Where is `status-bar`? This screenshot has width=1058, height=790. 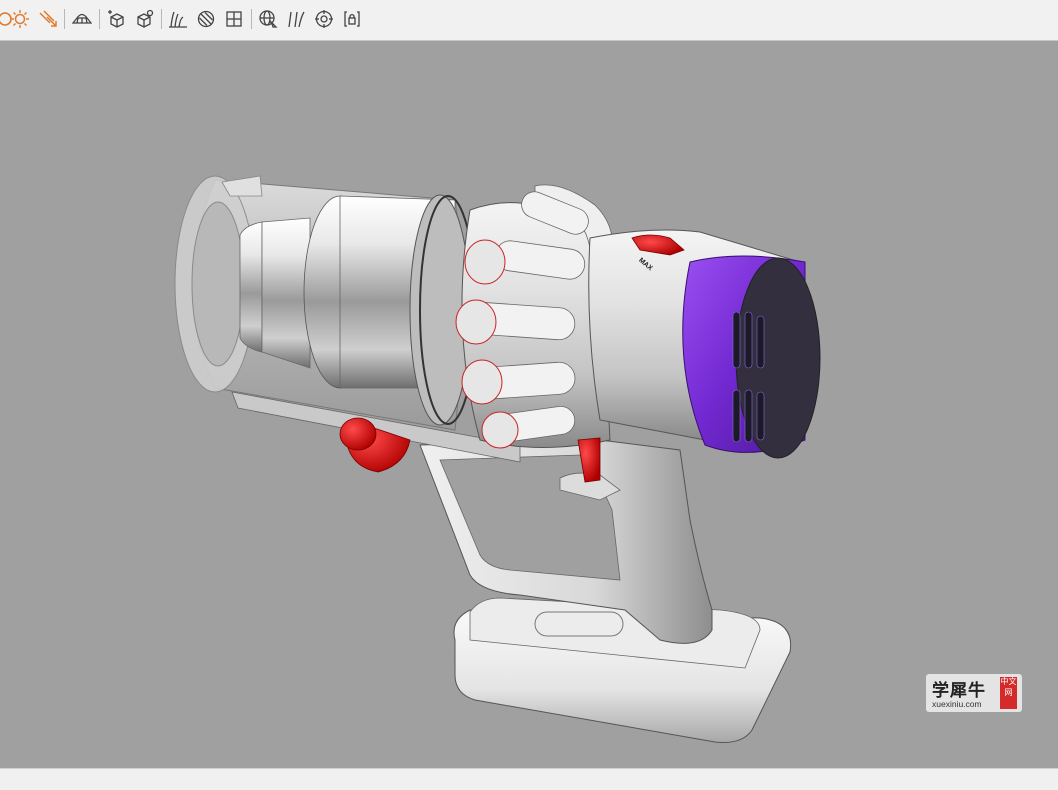
status-bar is located at coordinates (529, 779).